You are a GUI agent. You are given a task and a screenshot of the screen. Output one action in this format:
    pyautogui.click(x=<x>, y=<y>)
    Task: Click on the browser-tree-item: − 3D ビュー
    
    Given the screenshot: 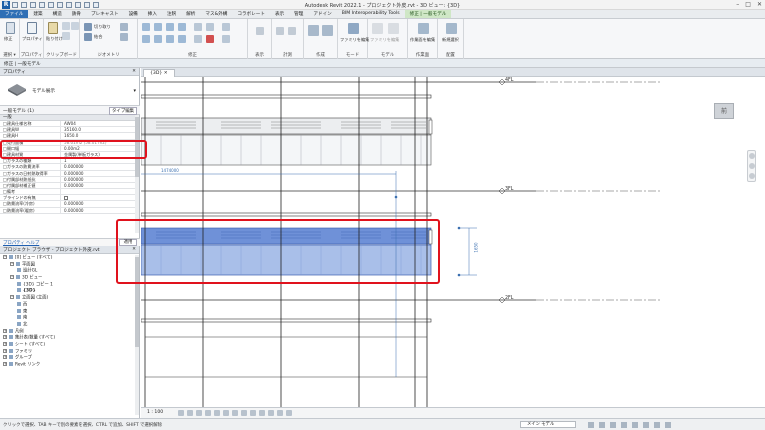 What is the action you would take?
    pyautogui.click(x=68, y=278)
    